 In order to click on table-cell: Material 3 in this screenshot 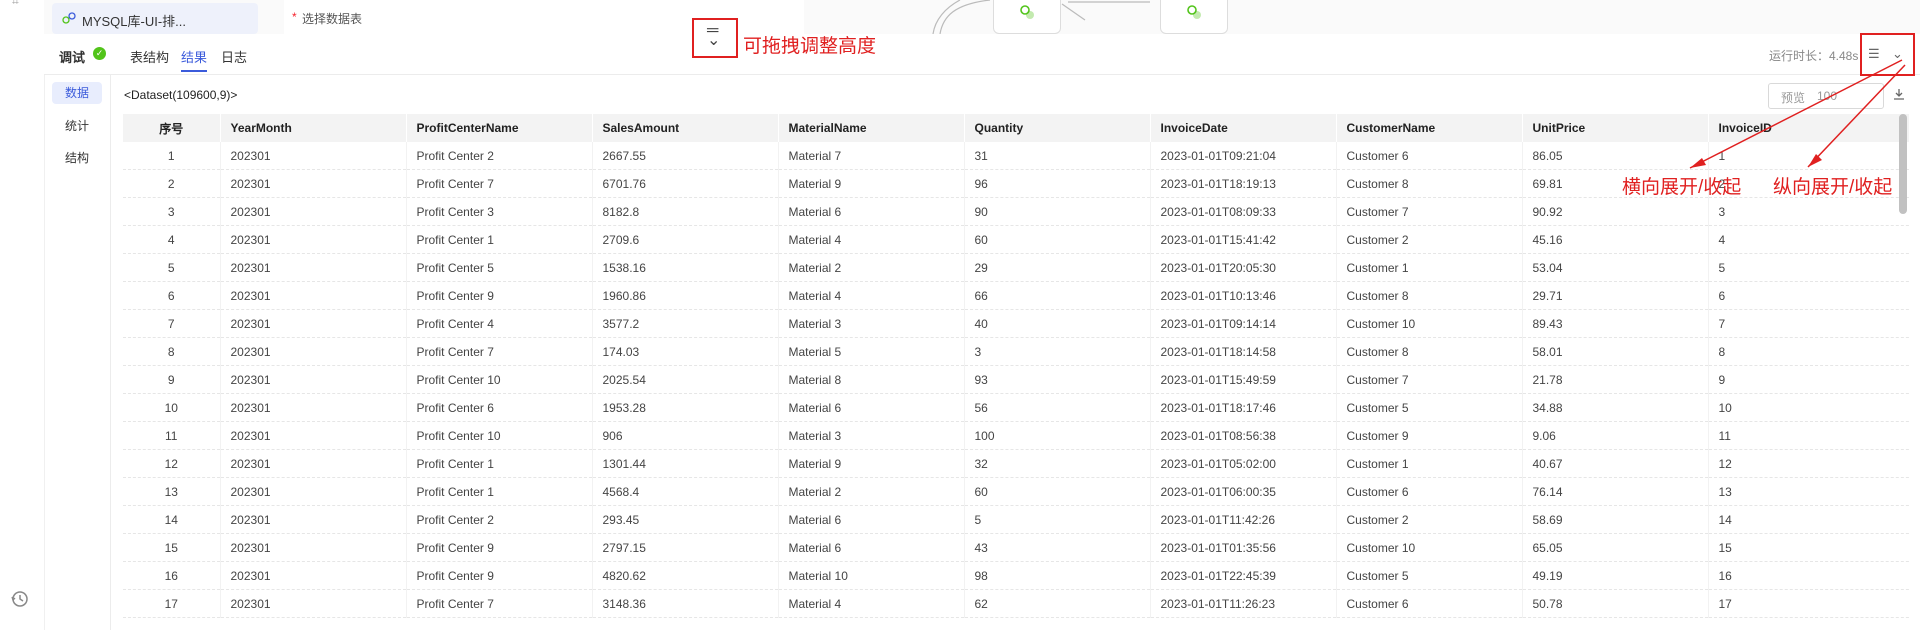, I will do `click(871, 435)`.